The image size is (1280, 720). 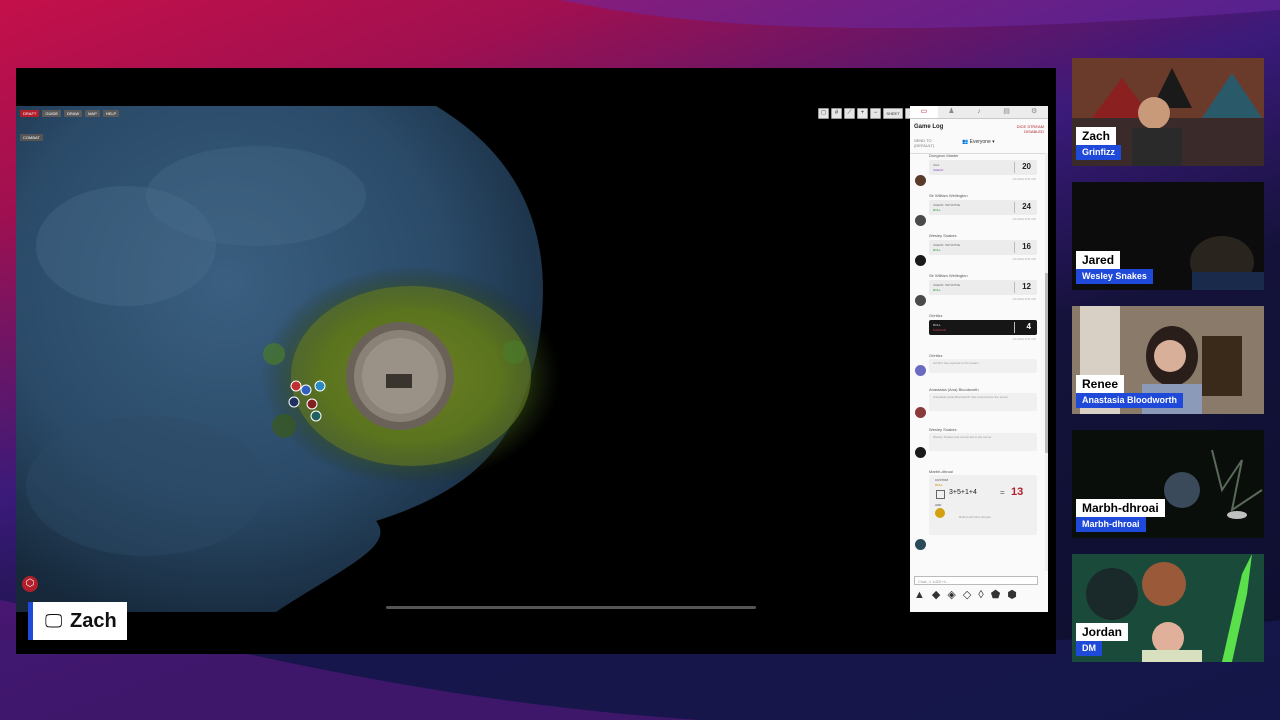 What do you see at coordinates (954, 389) in the screenshot?
I see `log-entry-author: Anastasia (Ana) Bloodworth` at bounding box center [954, 389].